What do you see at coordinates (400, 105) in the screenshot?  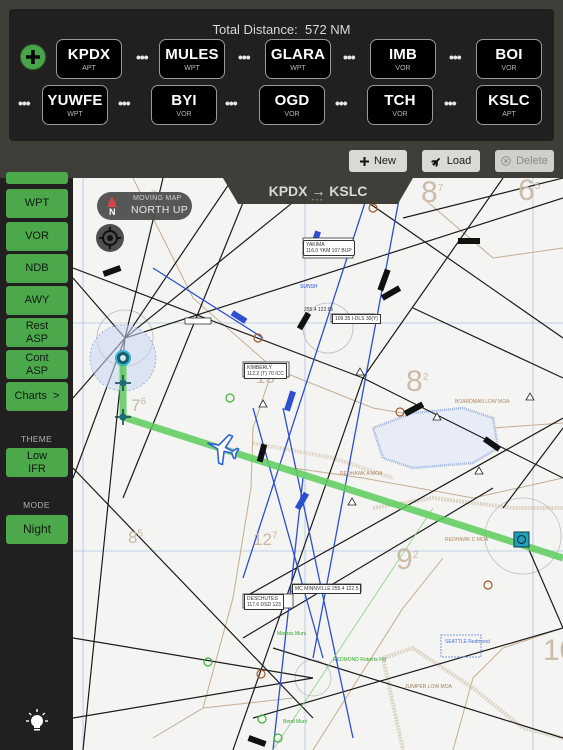 I see `waypoint-chip: TCH VOR` at bounding box center [400, 105].